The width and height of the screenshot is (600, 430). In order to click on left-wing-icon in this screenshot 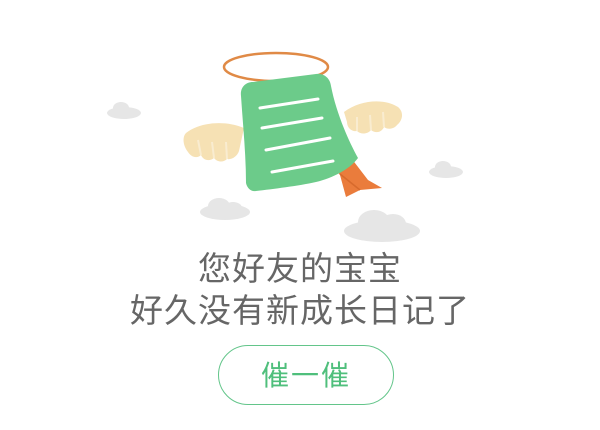, I will do `click(213, 142)`.